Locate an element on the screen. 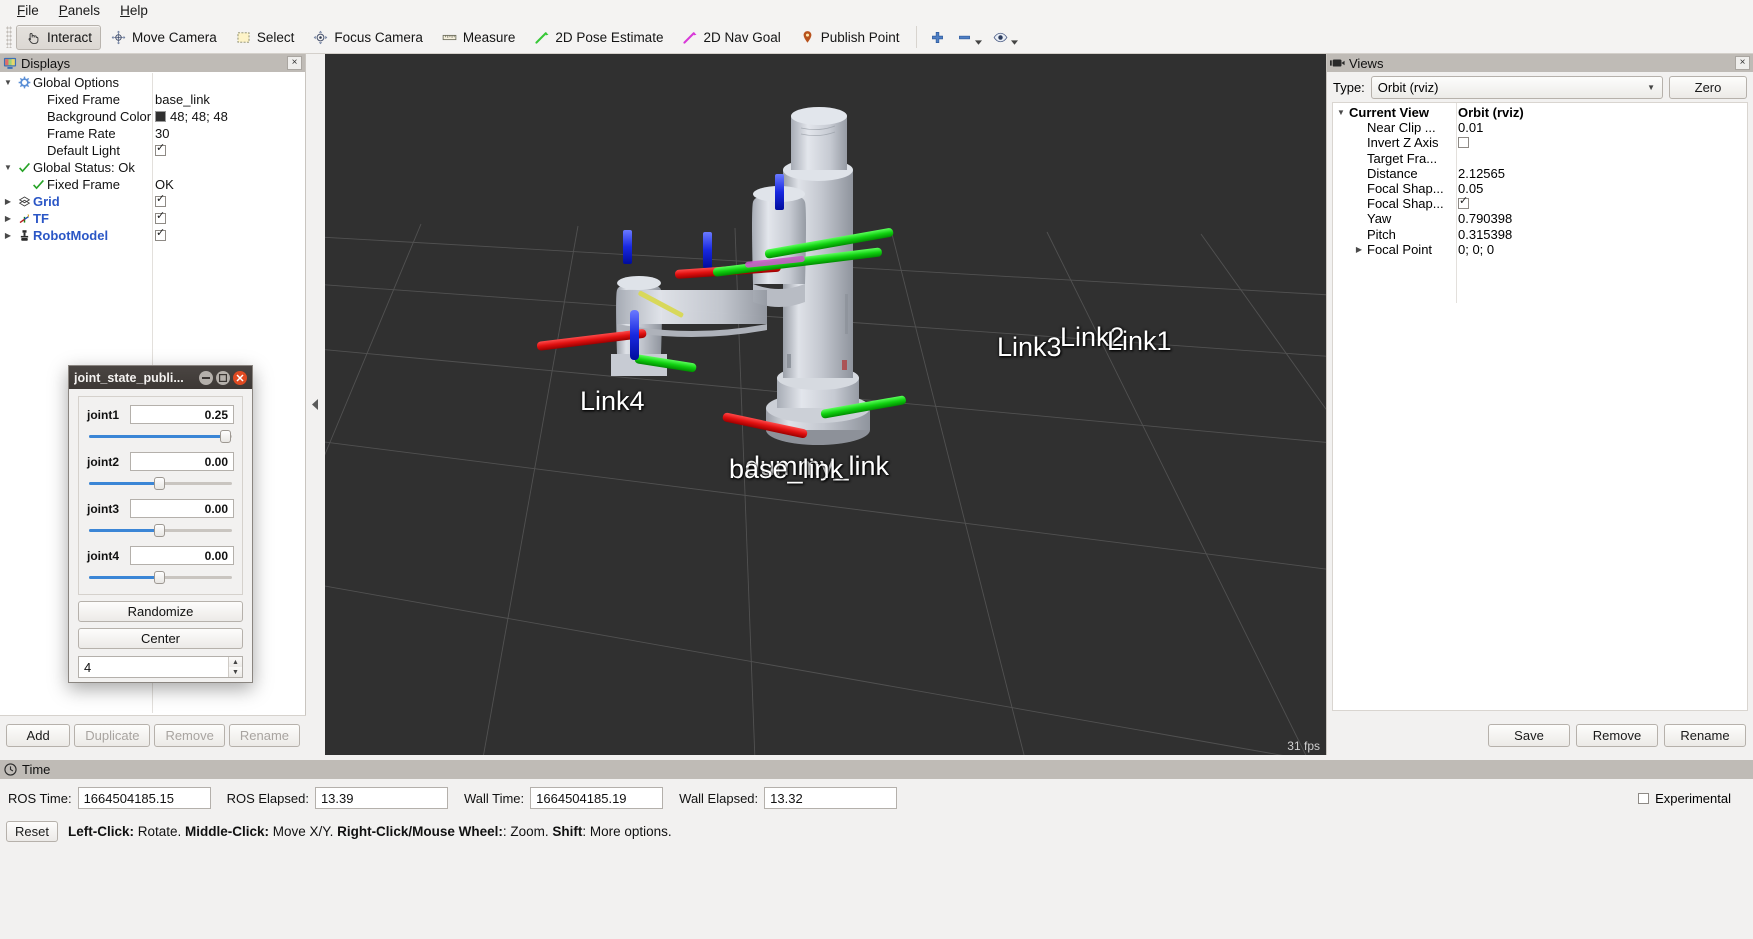 Image resolution: width=1753 pixels, height=939 pixels. add-display-button: Add is located at coordinates (38, 735).